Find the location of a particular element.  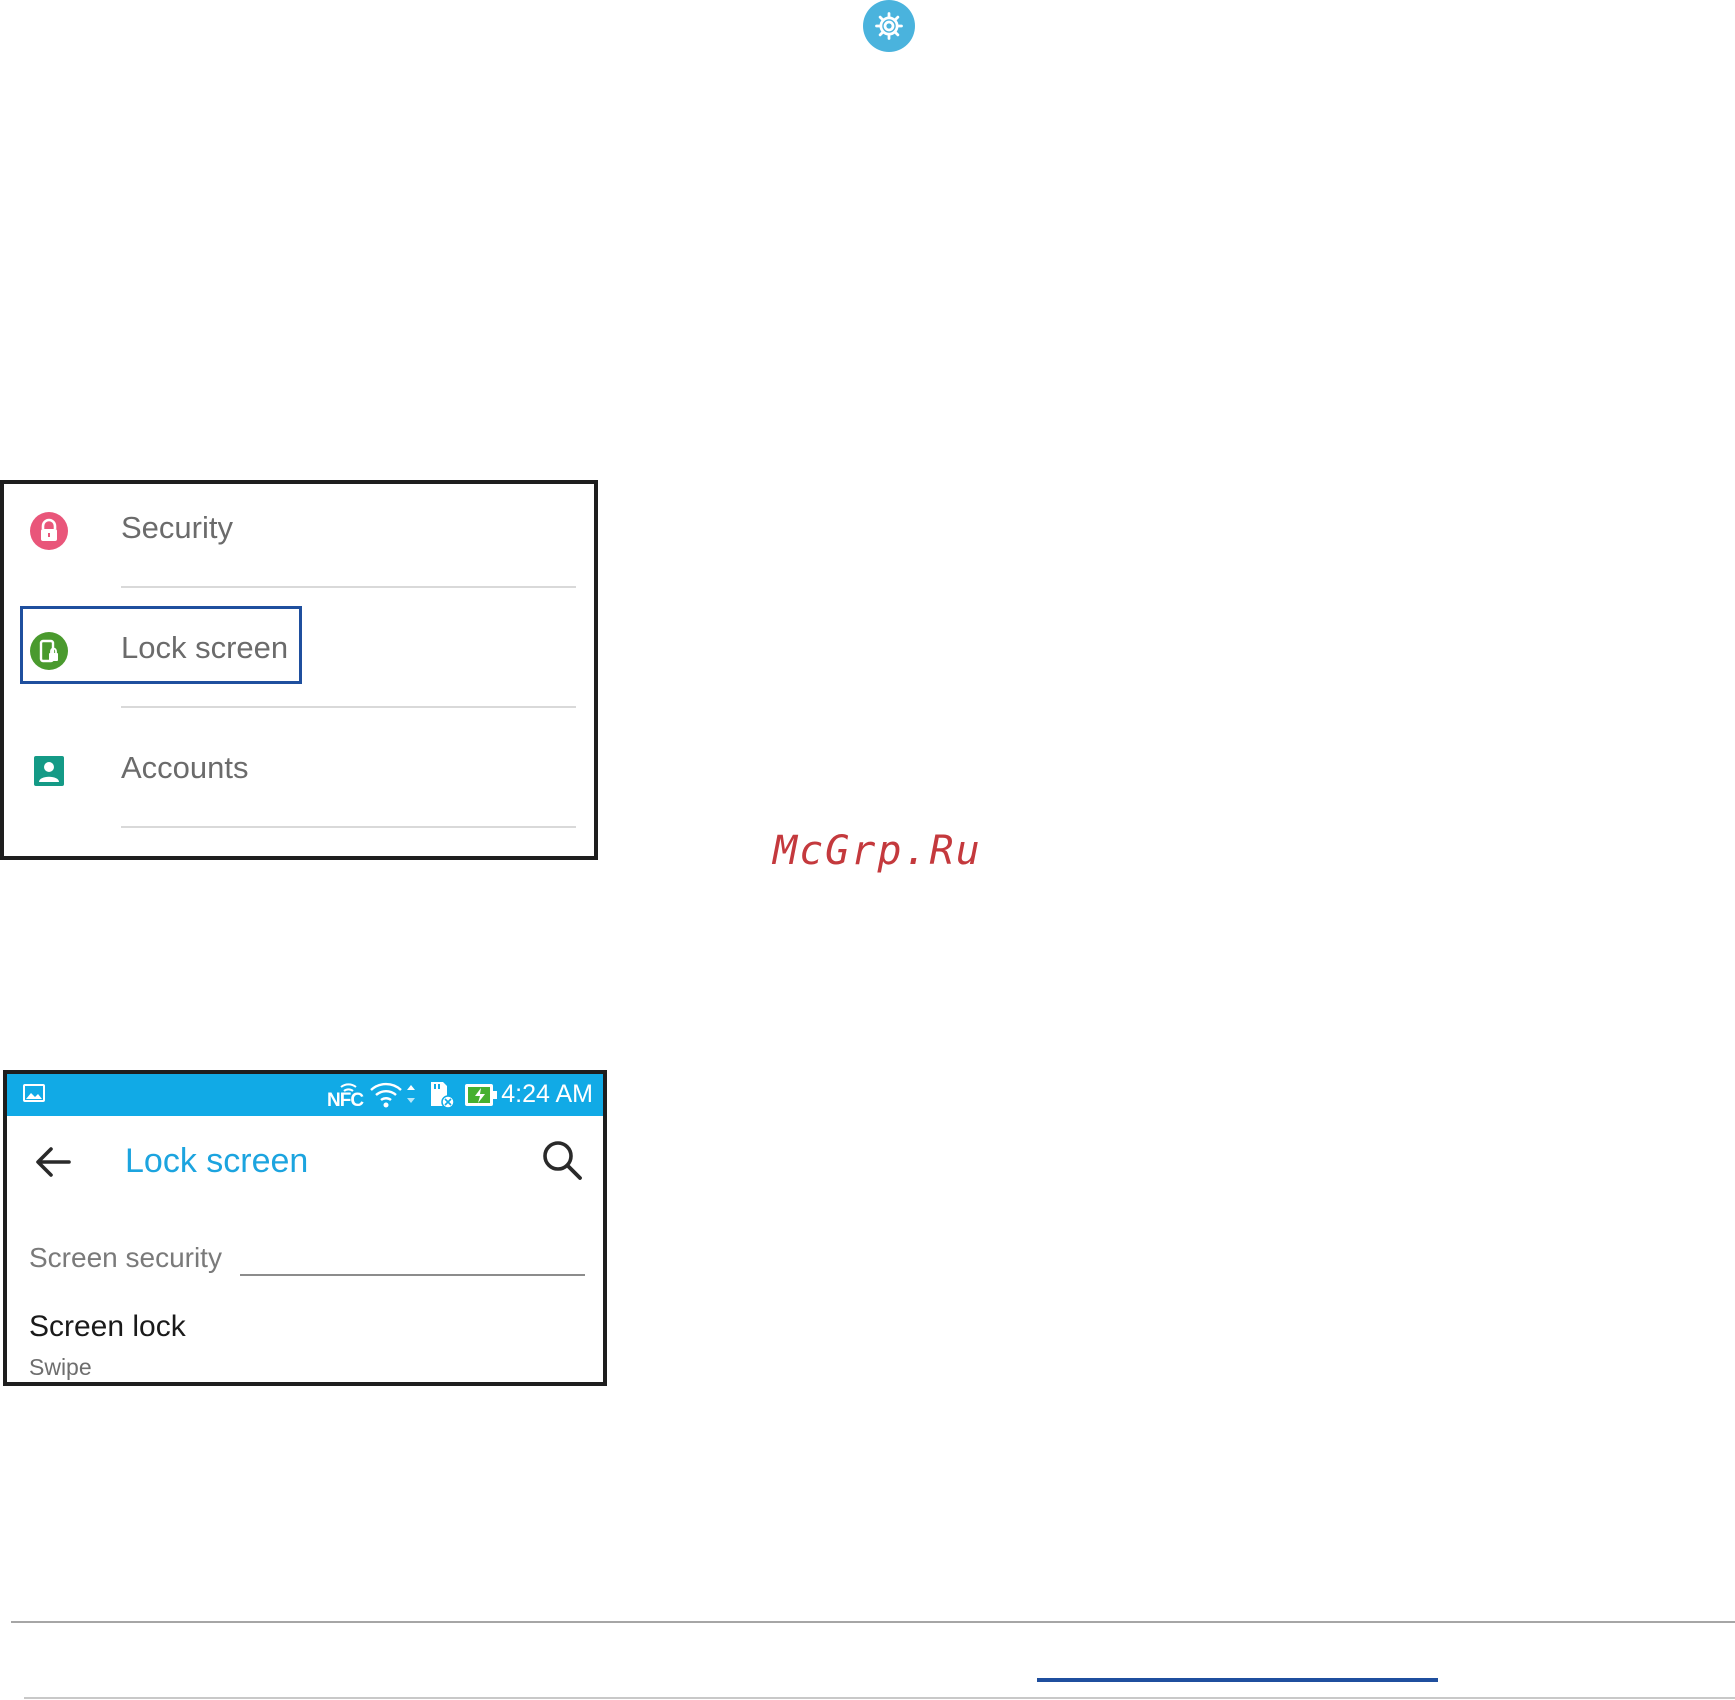

battery-charging-icon is located at coordinates (482, 1097).